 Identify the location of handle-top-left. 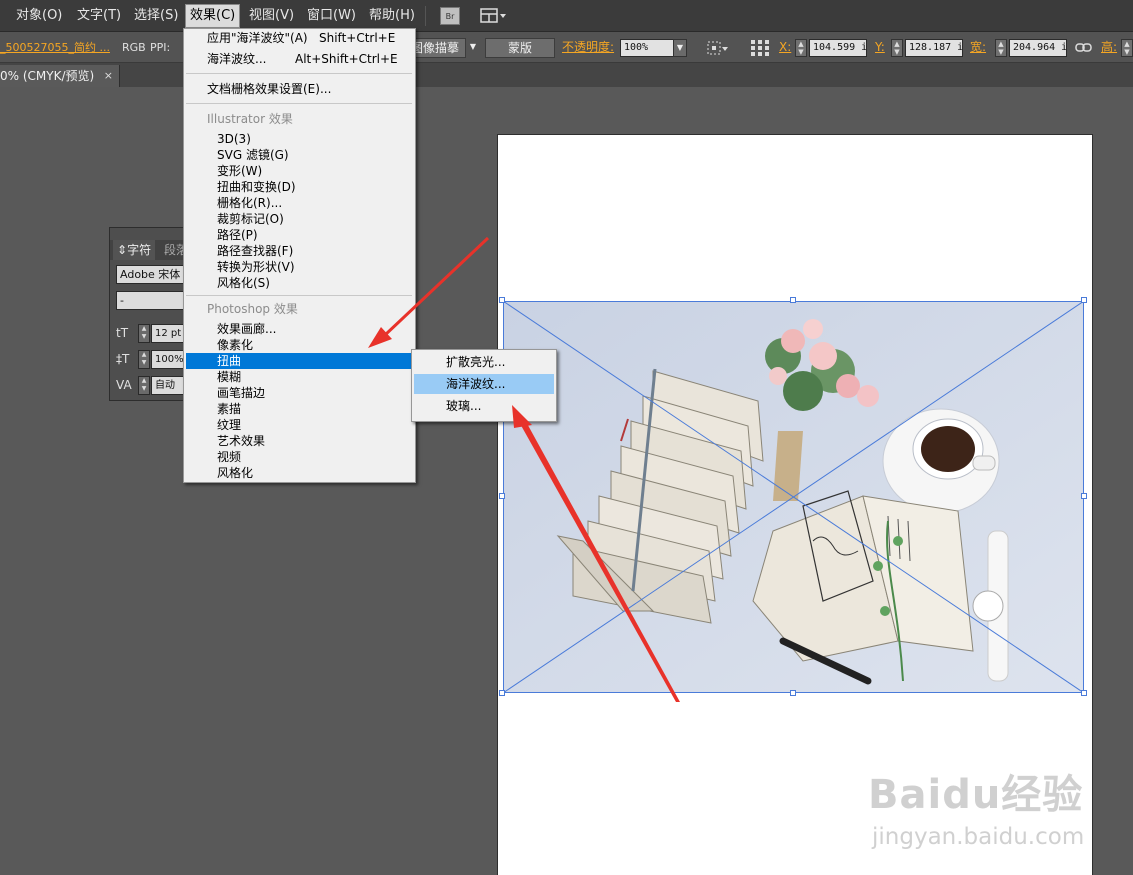
(502, 300).